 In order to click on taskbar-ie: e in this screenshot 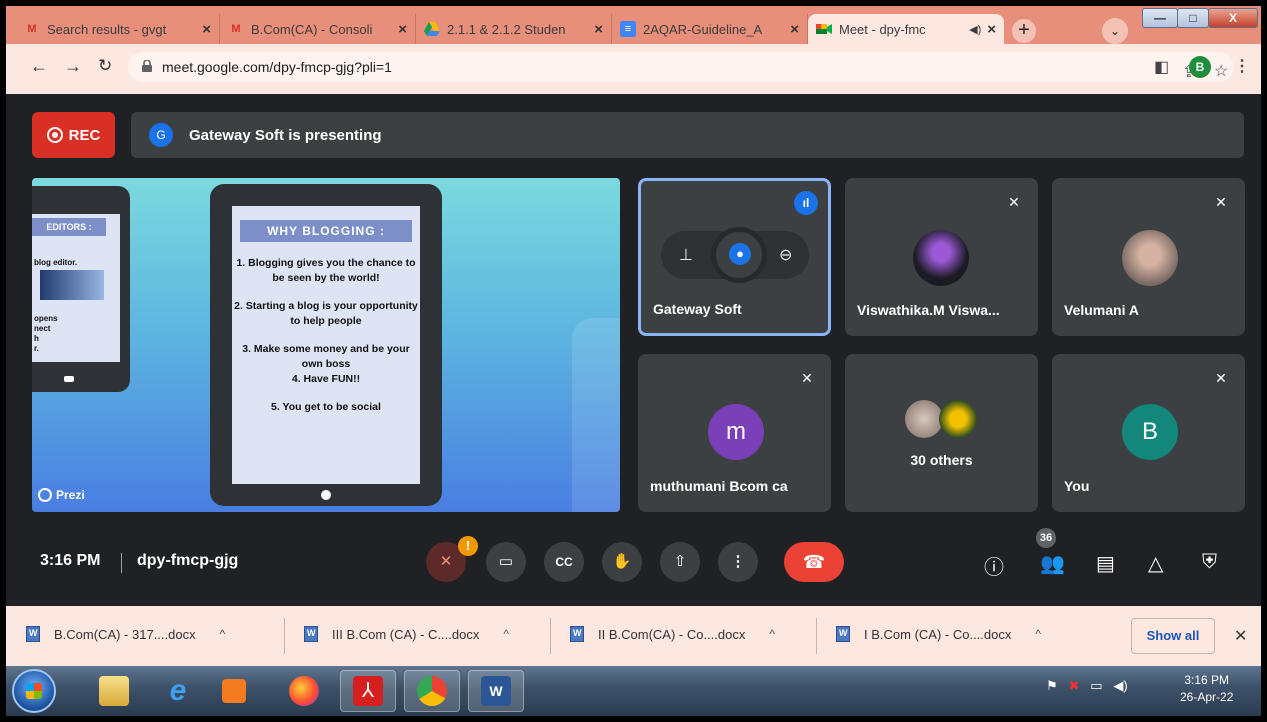, I will do `click(178, 691)`.